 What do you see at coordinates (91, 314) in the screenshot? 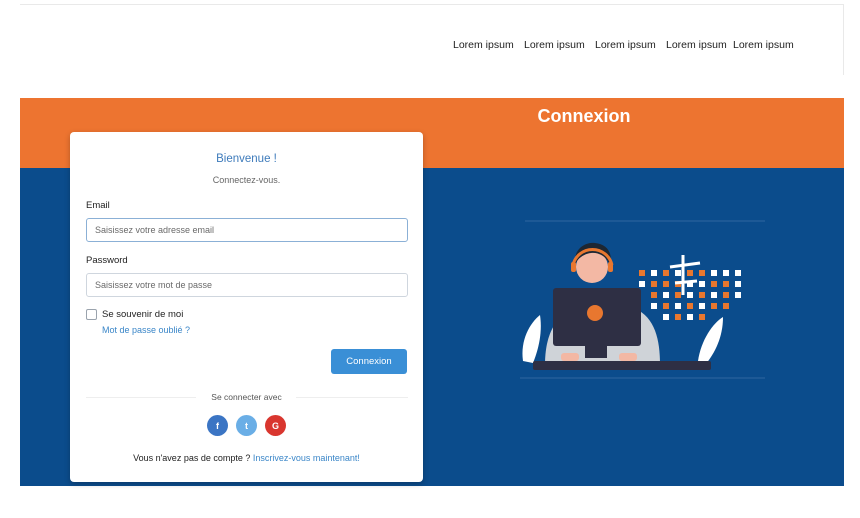
I see `remember-me-checkbox` at bounding box center [91, 314].